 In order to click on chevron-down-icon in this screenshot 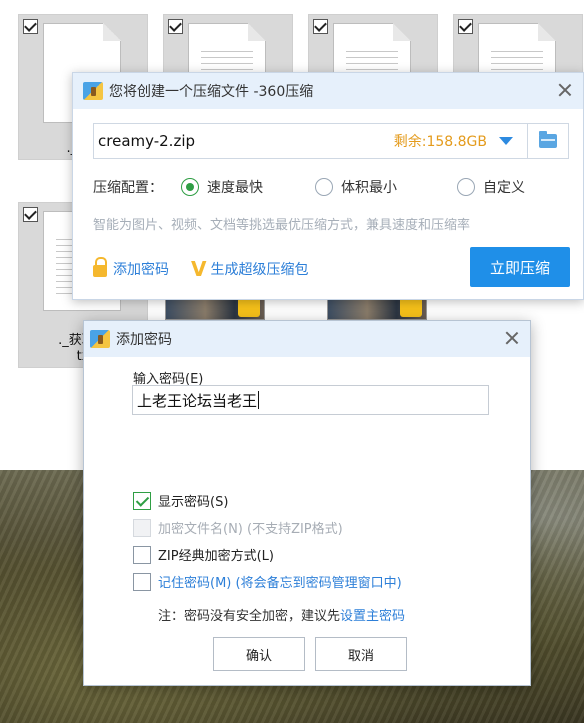, I will do `click(506, 141)`.